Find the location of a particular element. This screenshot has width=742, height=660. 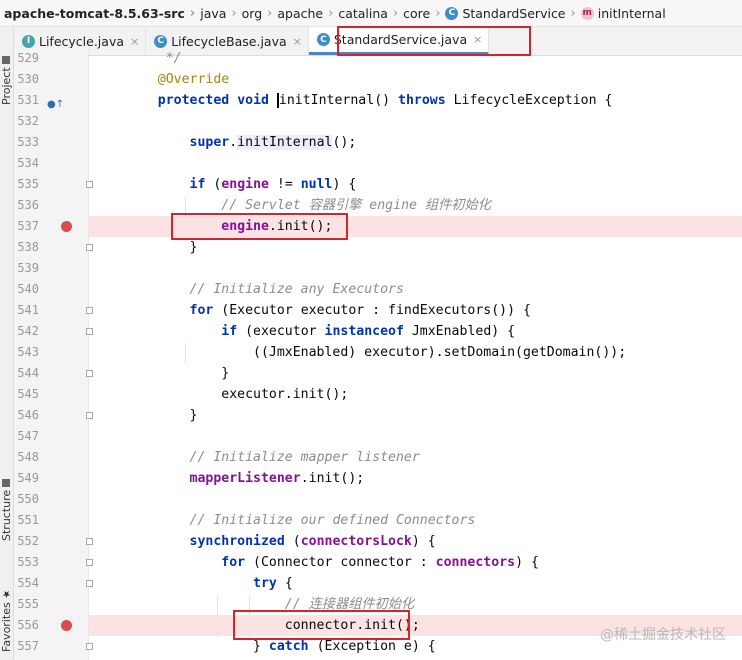

code-line: 537 engine.init(); is located at coordinates (378, 226).